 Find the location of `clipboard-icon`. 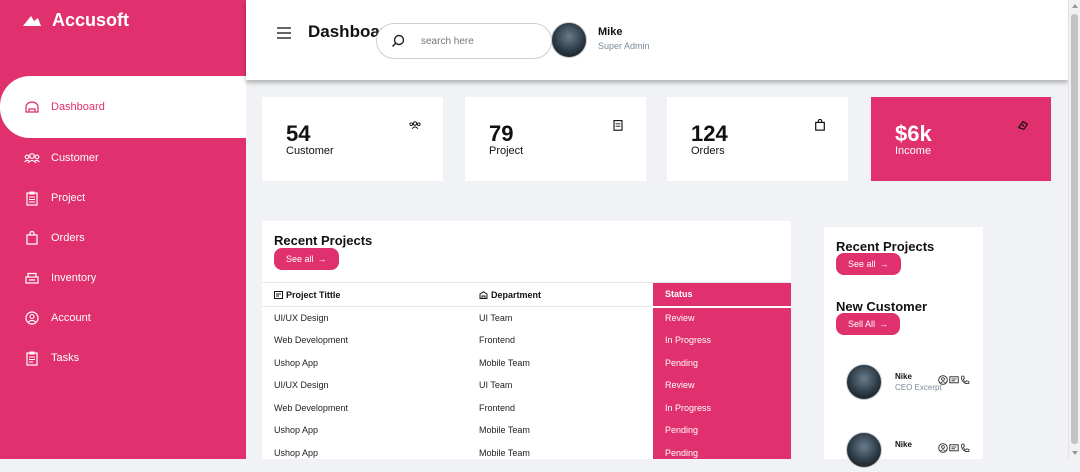

clipboard-icon is located at coordinates (32, 198).